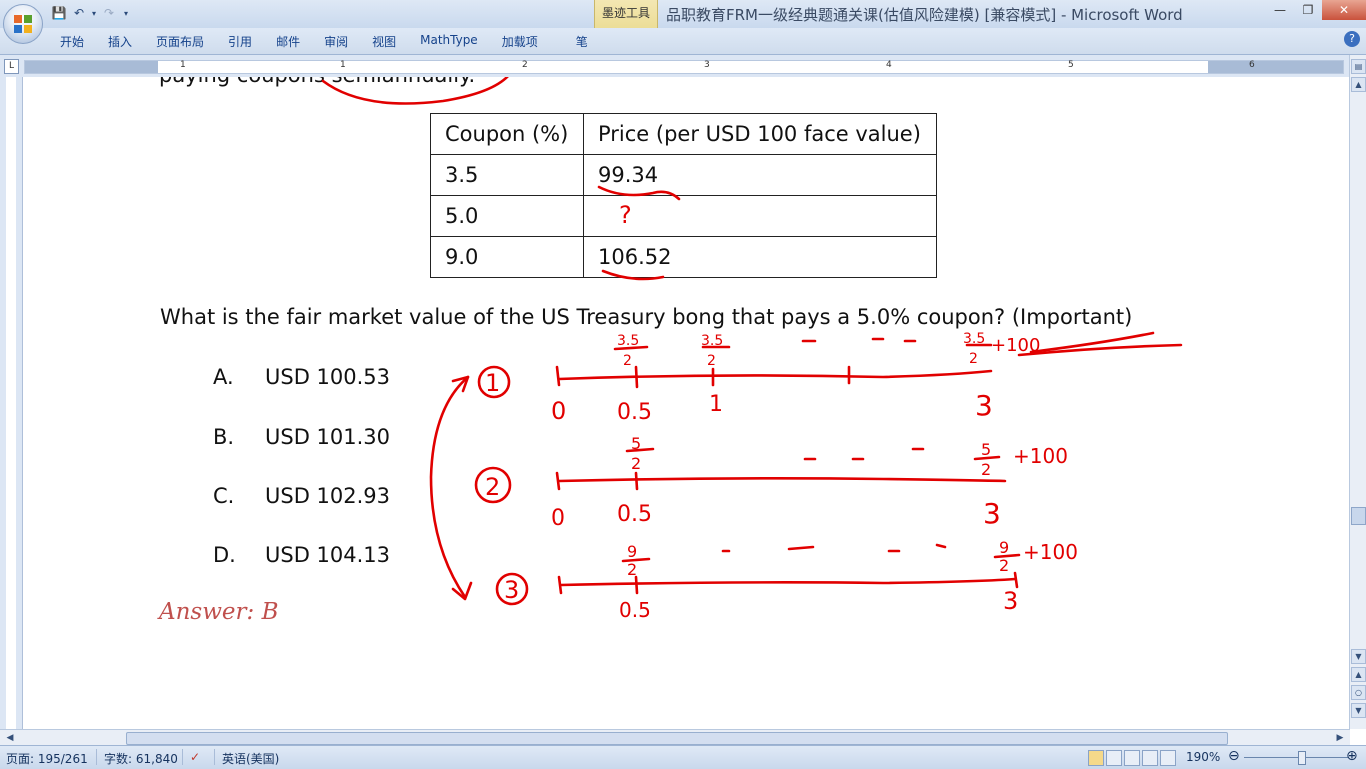 The width and height of the screenshot is (1366, 769). I want to click on browse-object-icon: ○, so click(1358, 692).